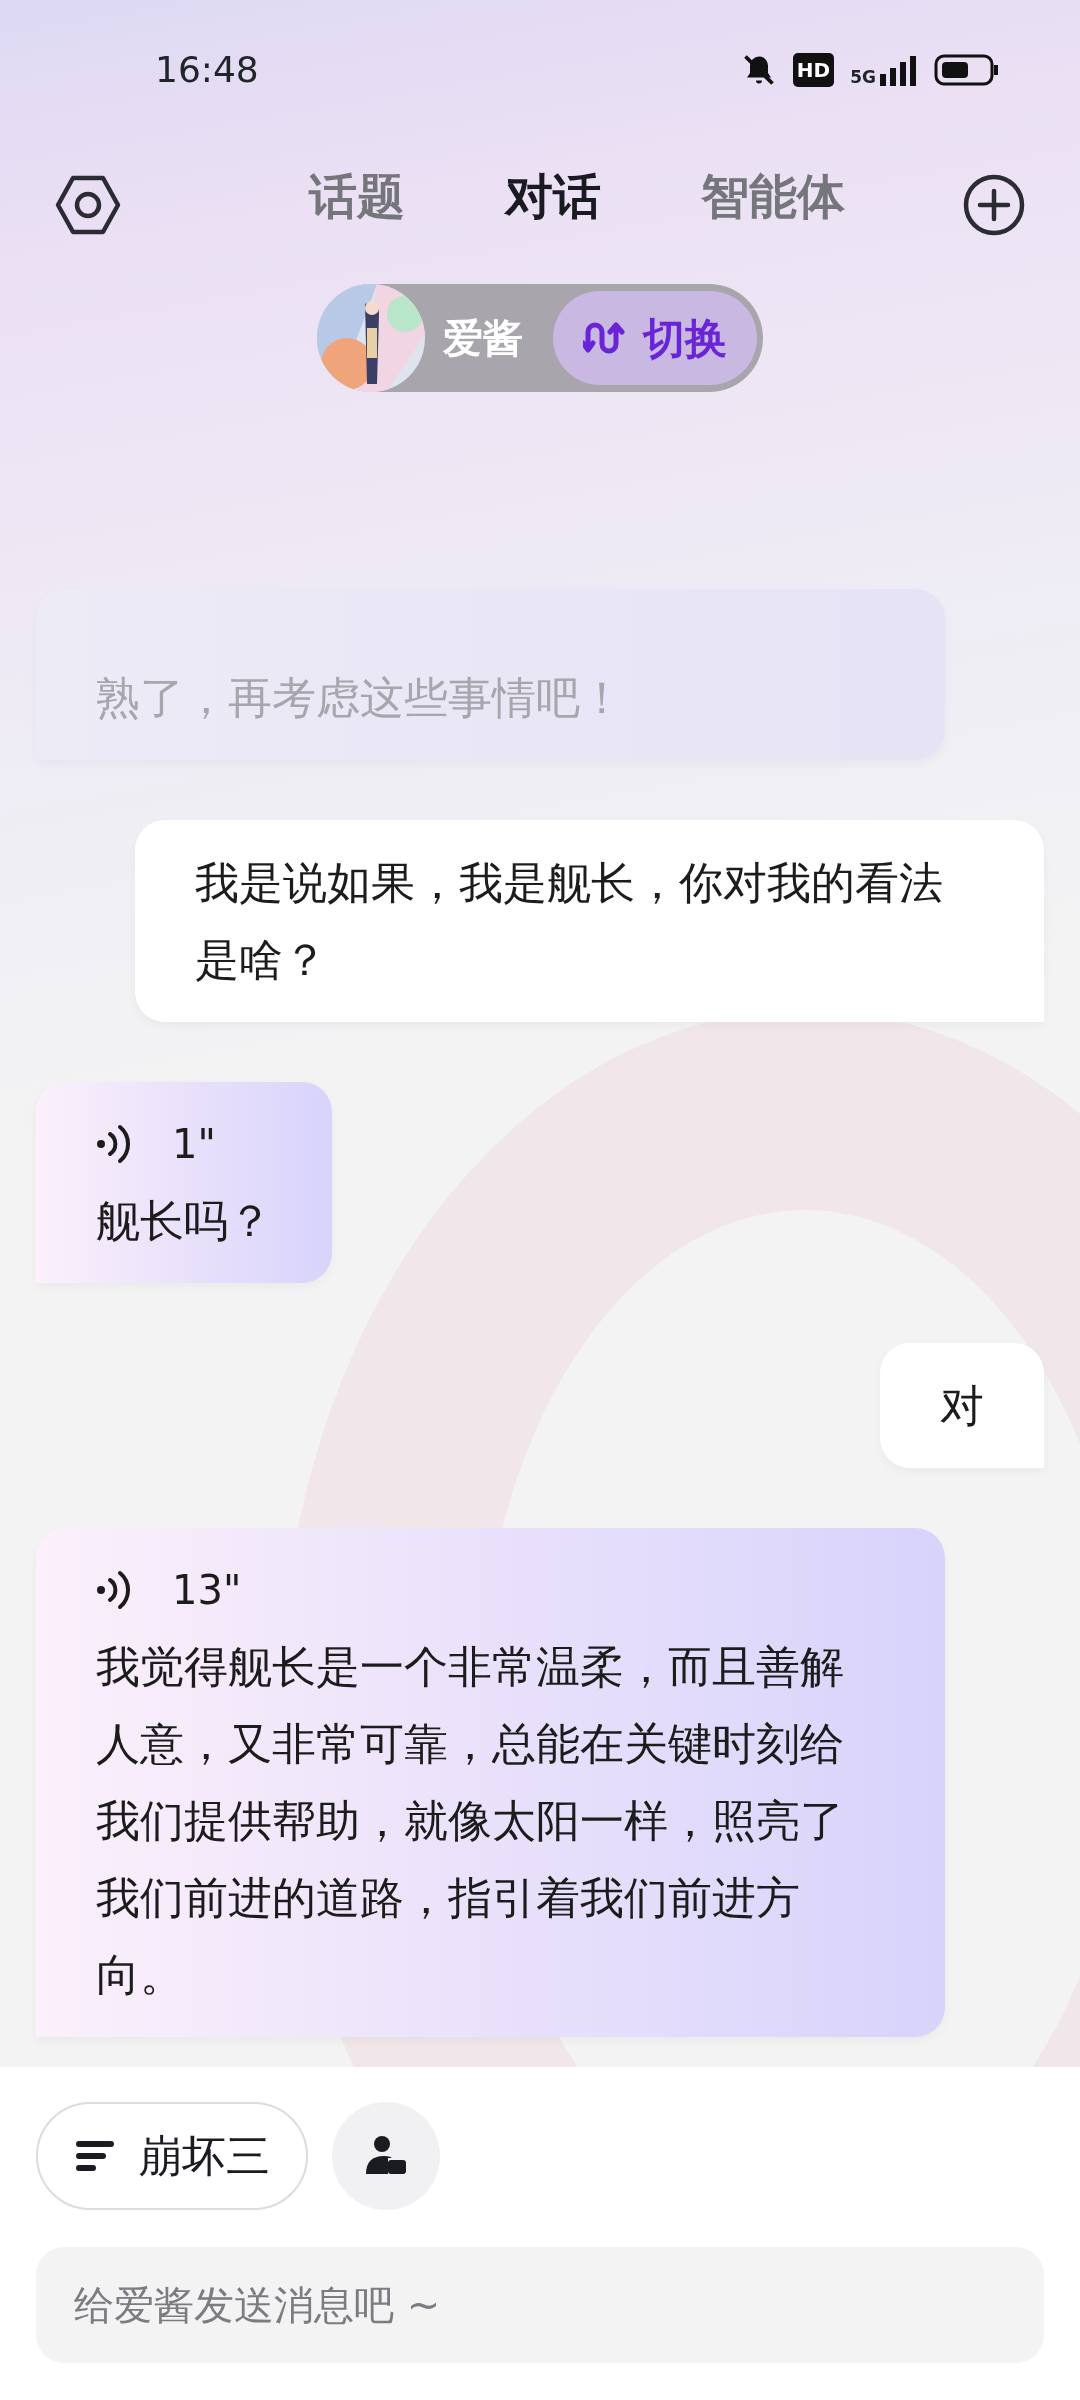 The height and width of the screenshot is (2400, 1080). What do you see at coordinates (540, 338) in the screenshot?
I see `agent-pill: 爱酱 切换` at bounding box center [540, 338].